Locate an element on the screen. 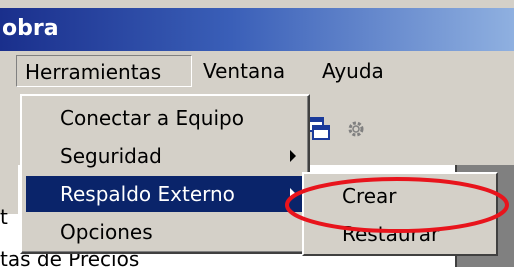 Image resolution: width=514 pixels, height=267 pixels. menu-item-label: Seguridad is located at coordinates (111, 156).